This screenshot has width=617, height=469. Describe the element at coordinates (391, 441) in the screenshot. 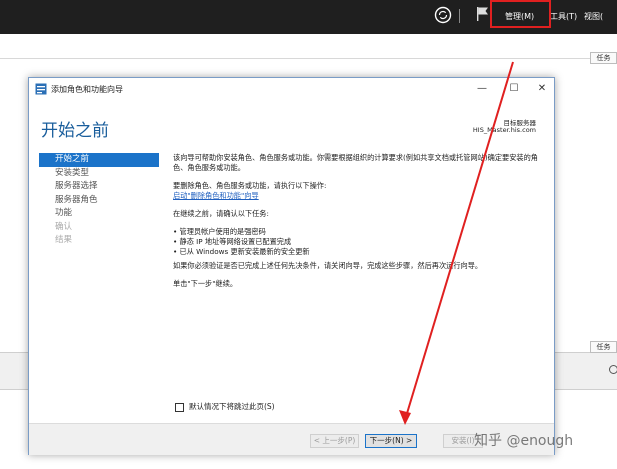

I see `next-button: 下一步(N) >` at that location.